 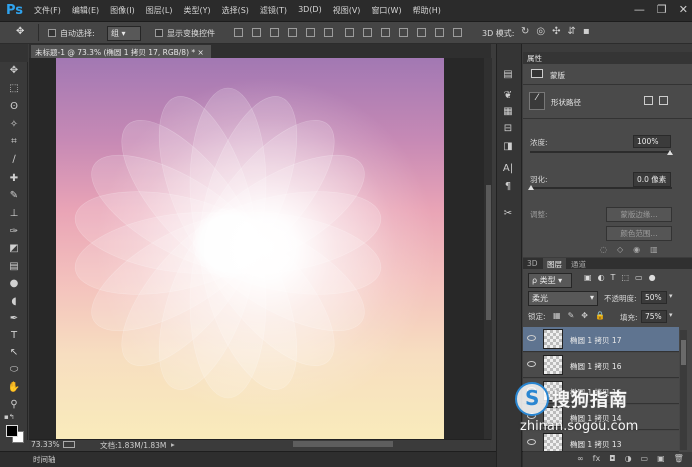 I want to click on align-vcenter-icon, so click(x=256, y=32).